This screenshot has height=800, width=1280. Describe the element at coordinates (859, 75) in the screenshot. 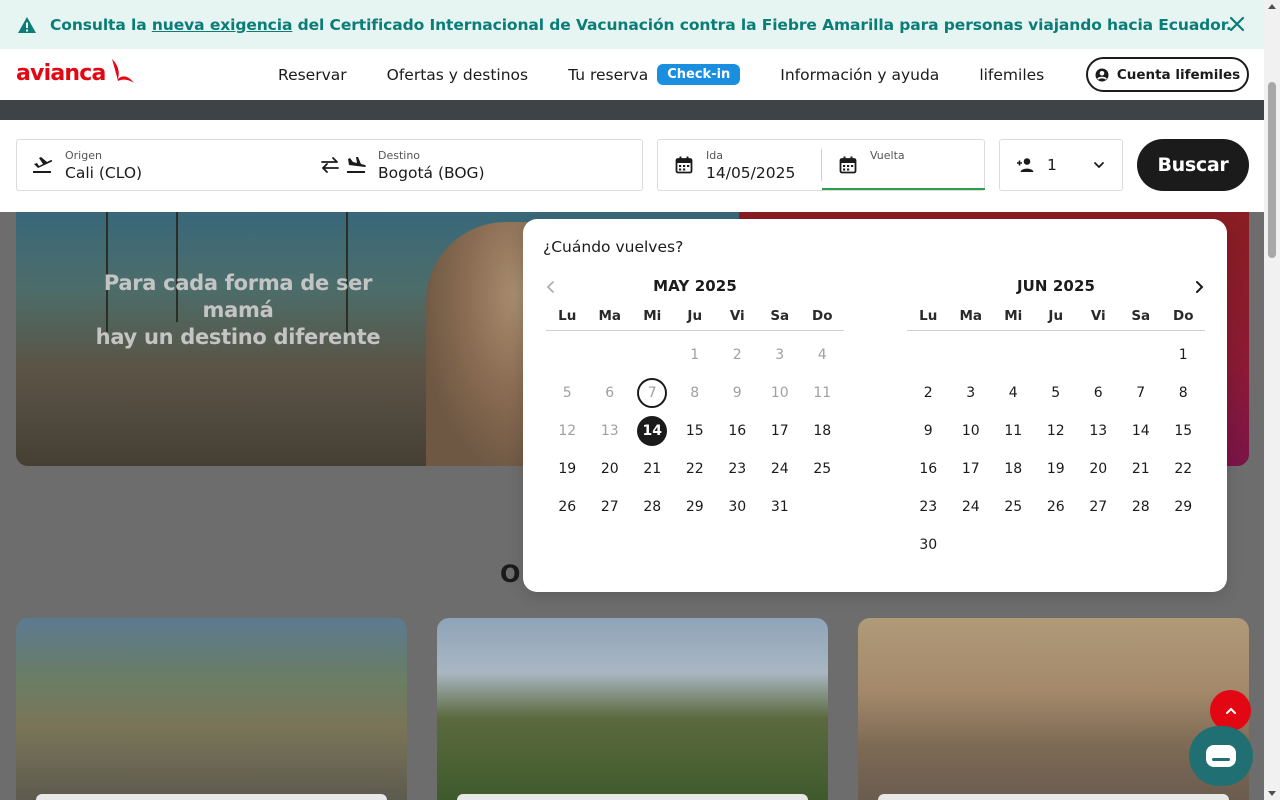

I see `nav-informacion: Información y ayuda` at that location.